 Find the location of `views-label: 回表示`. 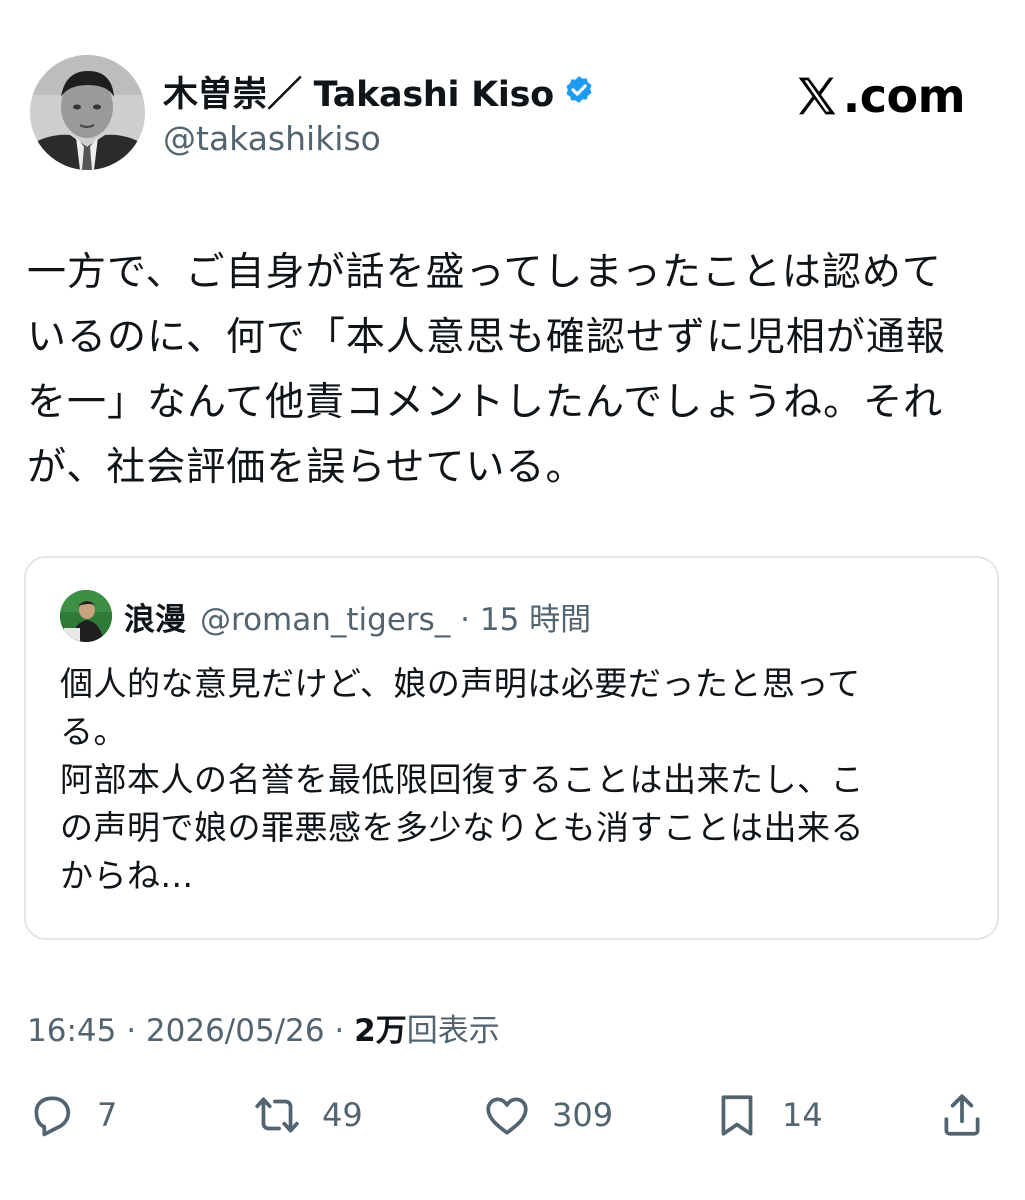

views-label: 回表示 is located at coordinates (453, 1031).